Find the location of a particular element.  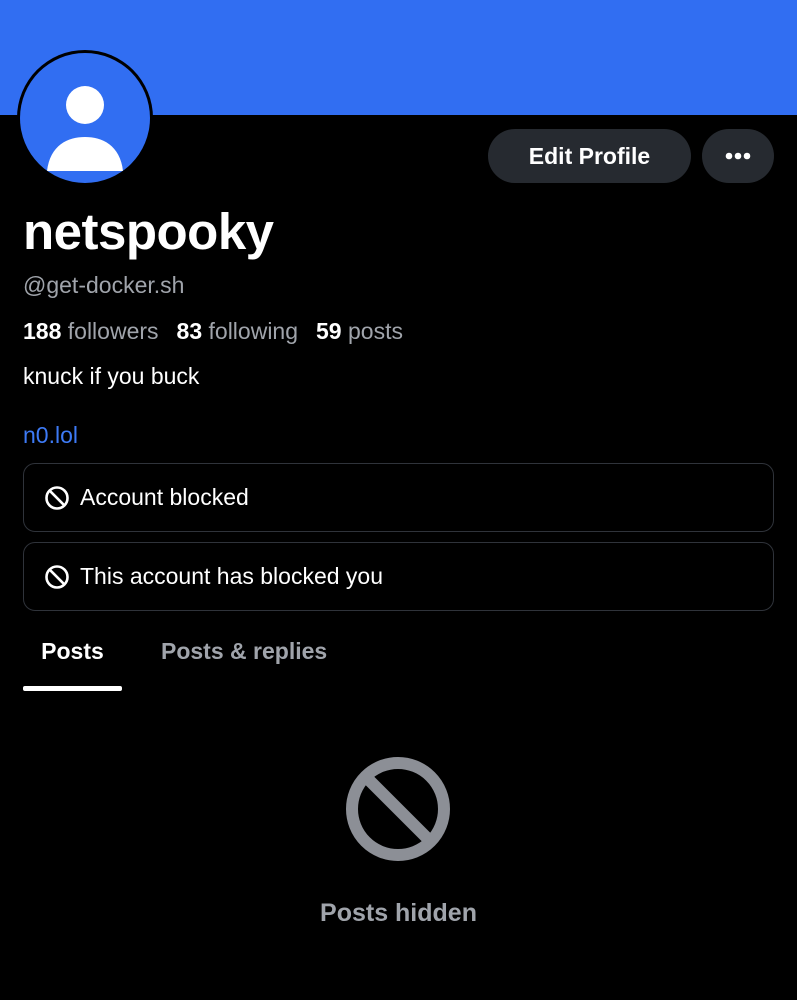

empty-state-text: Posts hidden is located at coordinates (398, 913).